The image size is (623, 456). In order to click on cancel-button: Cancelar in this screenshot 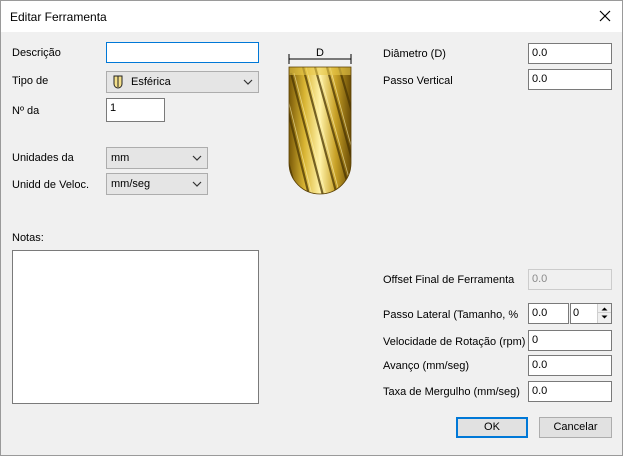, I will do `click(575, 427)`.